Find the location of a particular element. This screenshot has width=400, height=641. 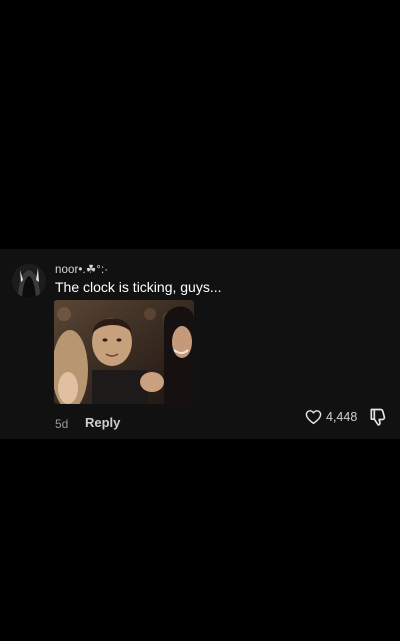

avatar-image is located at coordinates (29, 281).